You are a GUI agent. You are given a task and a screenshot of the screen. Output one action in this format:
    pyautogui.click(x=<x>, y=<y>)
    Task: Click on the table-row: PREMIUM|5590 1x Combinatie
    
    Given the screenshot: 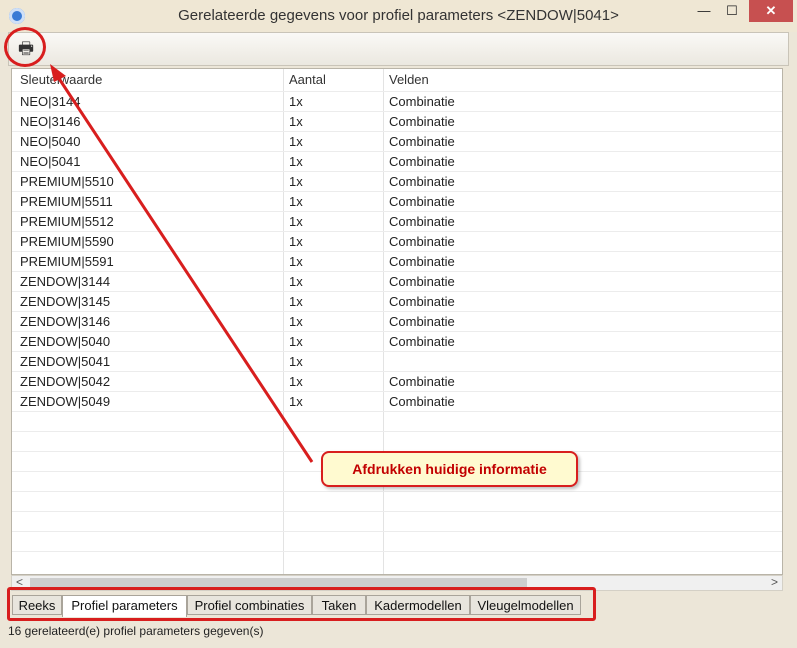 What is the action you would take?
    pyautogui.click(x=397, y=241)
    